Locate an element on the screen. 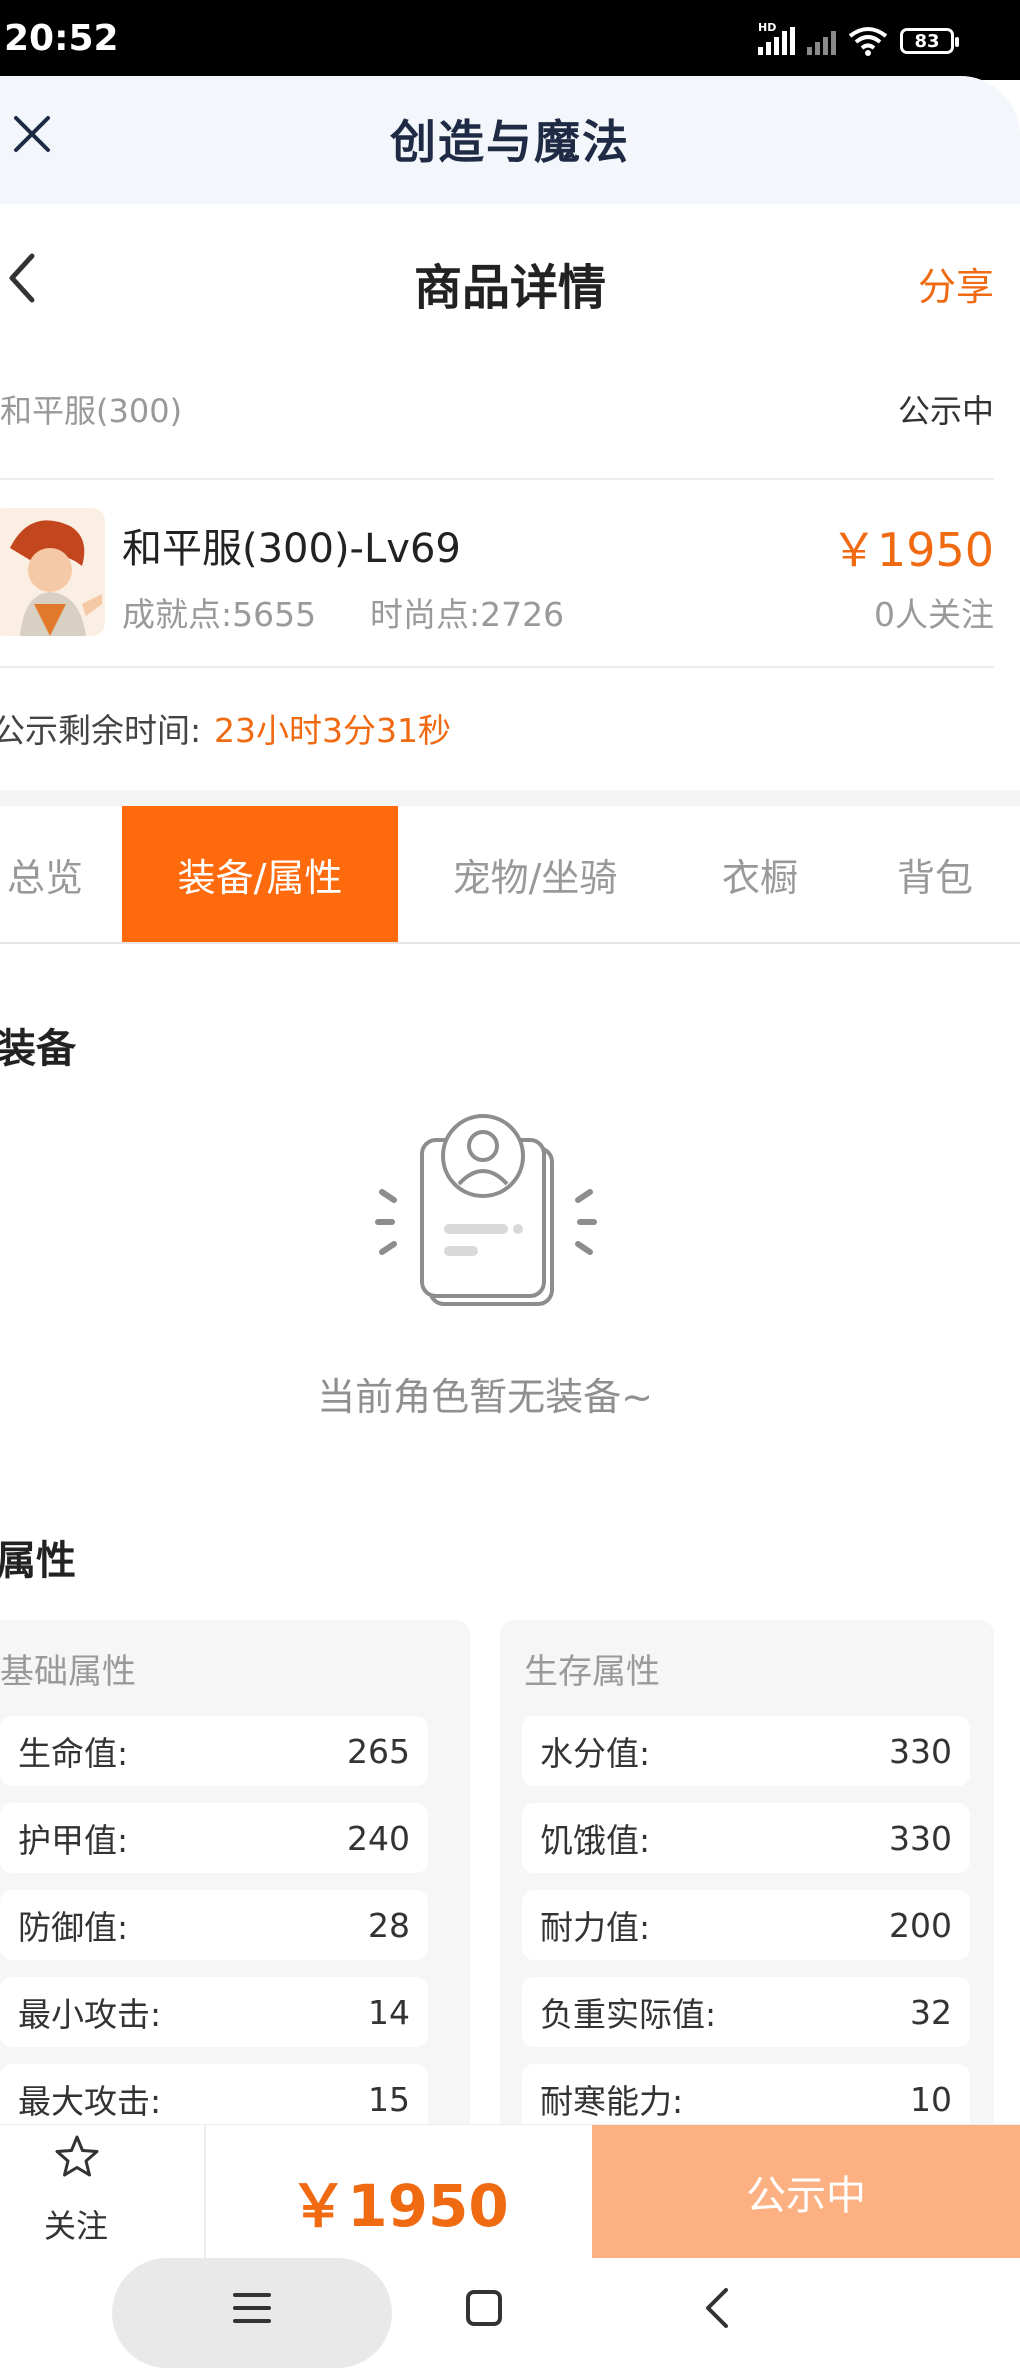 This screenshot has width=1020, height=2368. attribute-value: 10 is located at coordinates (931, 2099).